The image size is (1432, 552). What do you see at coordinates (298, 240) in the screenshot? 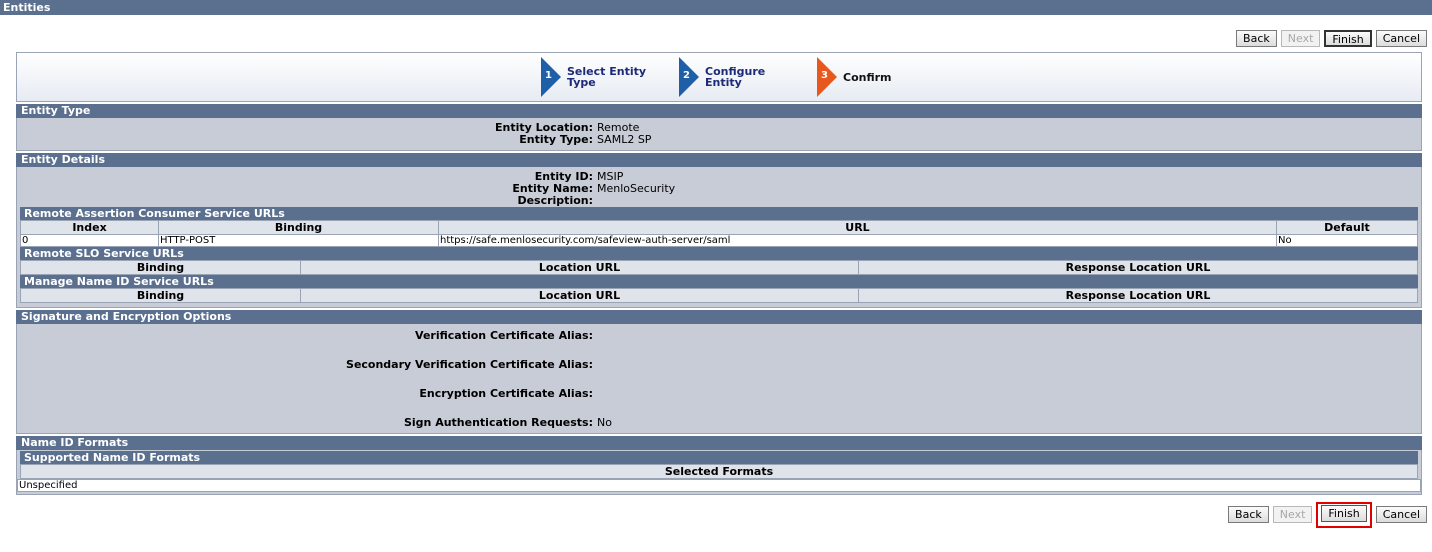
I see `acs-binding-cell: HTTP-POST` at bounding box center [298, 240].